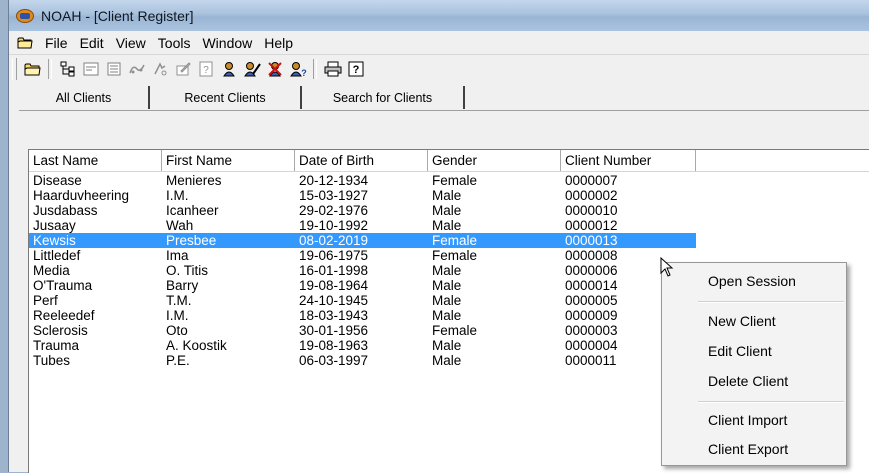 This screenshot has height=473, width=869. Describe the element at coordinates (740, 351) in the screenshot. I see `menu-item-edit-client: Edit Client` at that location.